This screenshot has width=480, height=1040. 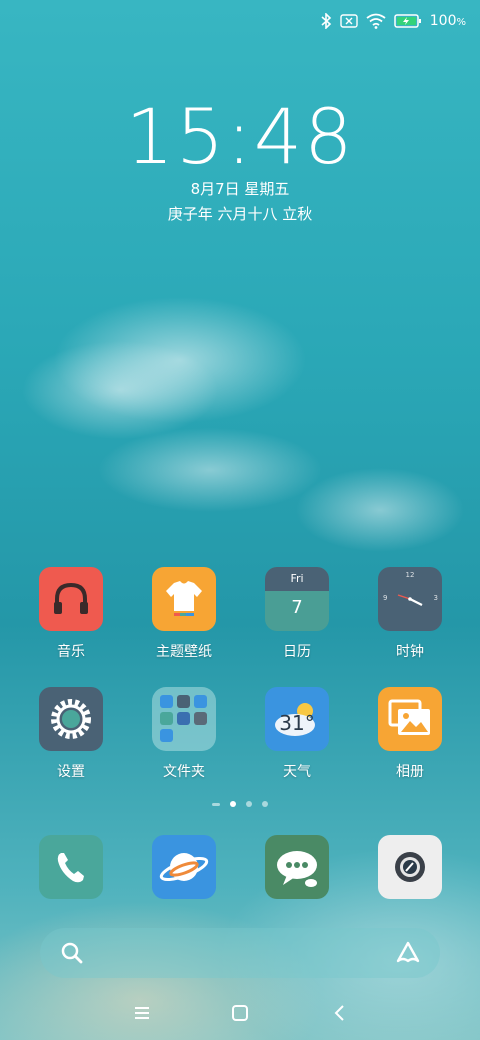 I want to click on app-clock: 12 3 9 时钟, so click(x=410, y=614).